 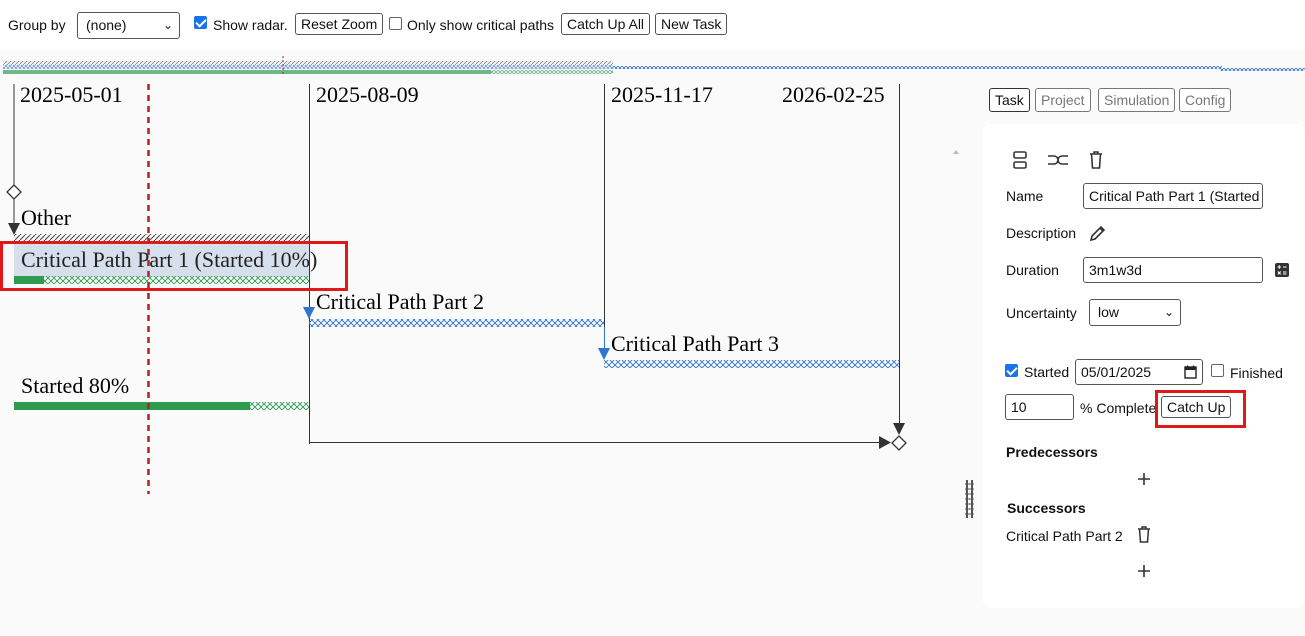 What do you see at coordinates (1144, 571) in the screenshot?
I see `add-successor-icon` at bounding box center [1144, 571].